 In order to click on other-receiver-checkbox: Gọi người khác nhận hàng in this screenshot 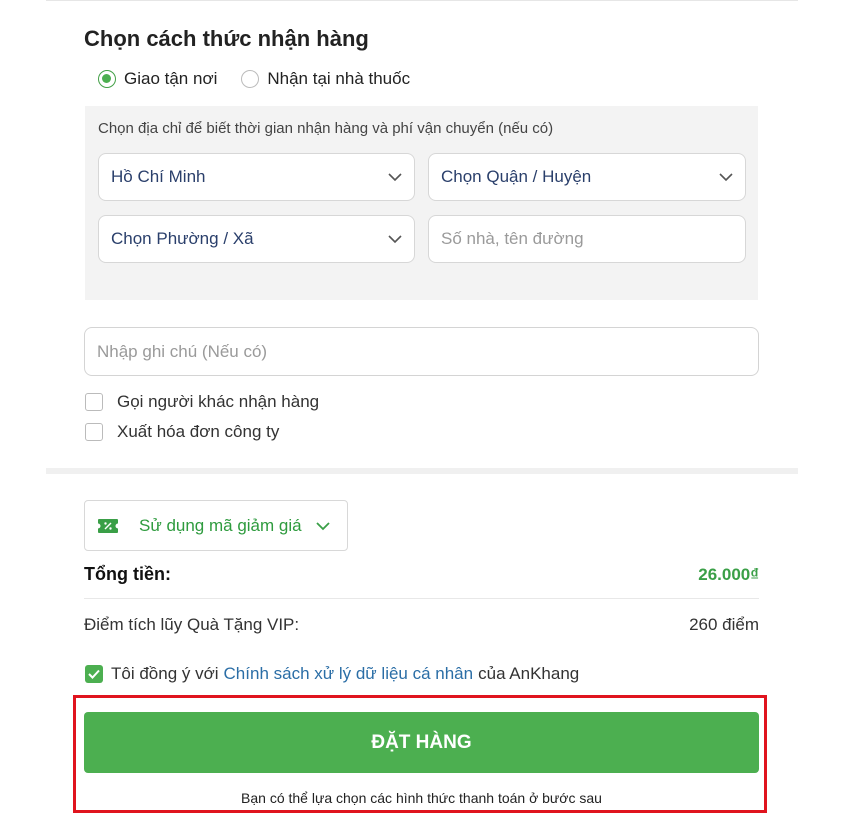, I will do `click(202, 402)`.